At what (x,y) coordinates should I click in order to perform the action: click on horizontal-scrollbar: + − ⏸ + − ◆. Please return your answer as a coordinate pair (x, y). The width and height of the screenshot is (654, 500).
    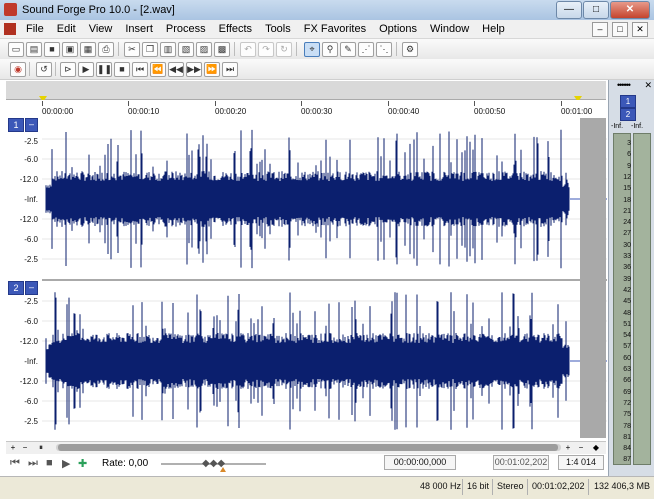
    Looking at the image, I should click on (306, 447).